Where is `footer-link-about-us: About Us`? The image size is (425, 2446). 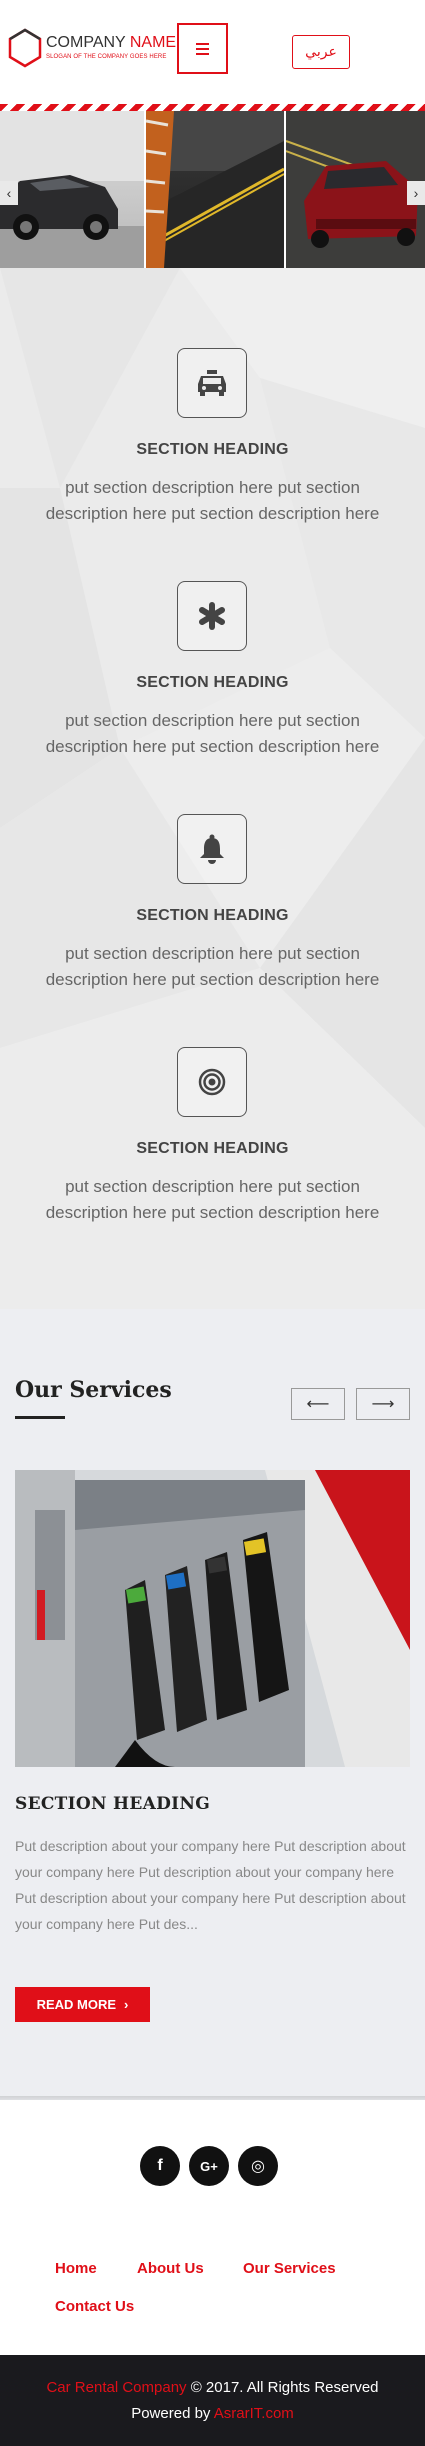
footer-link-about-us: About Us is located at coordinates (170, 2268).